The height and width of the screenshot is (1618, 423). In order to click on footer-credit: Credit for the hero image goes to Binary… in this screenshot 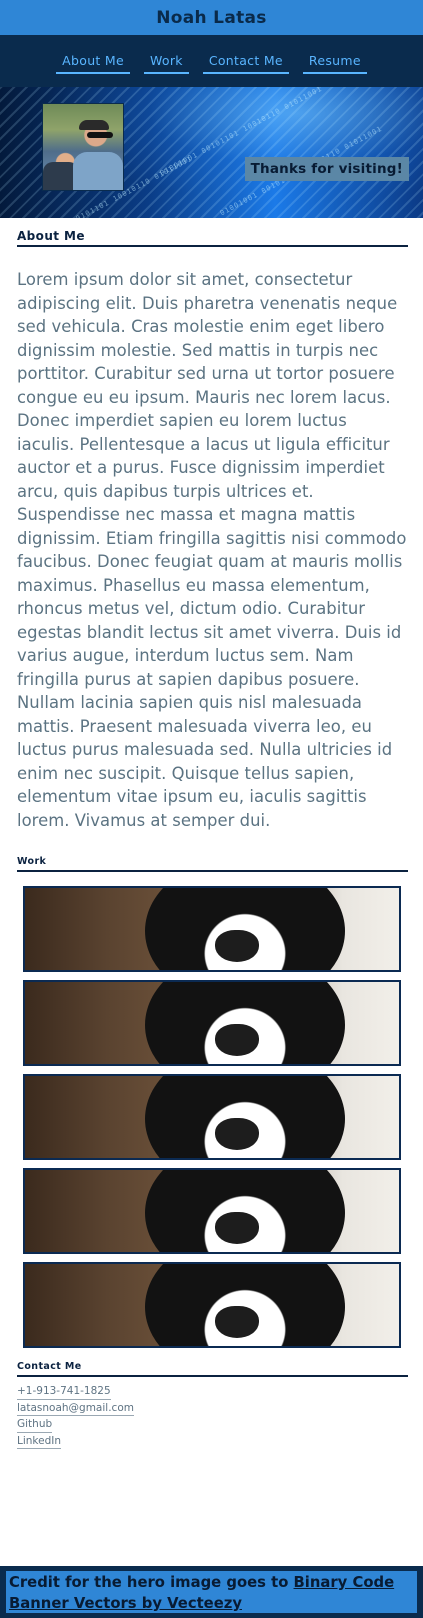, I will do `click(211, 1592)`.